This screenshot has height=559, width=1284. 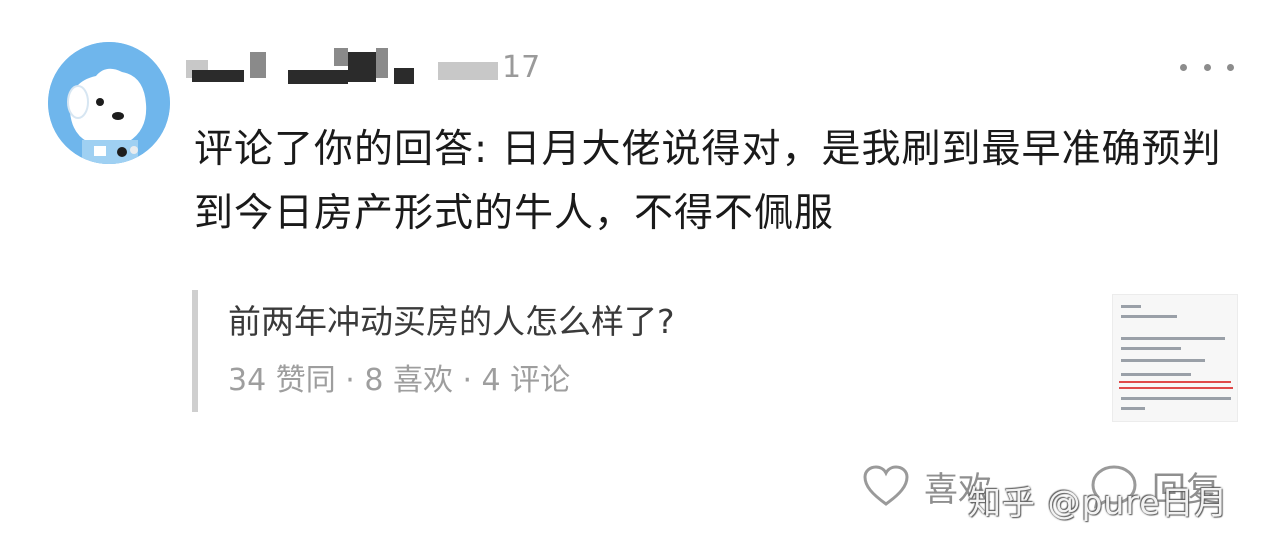 I want to click on pixelated-username, so click(x=342, y=66).